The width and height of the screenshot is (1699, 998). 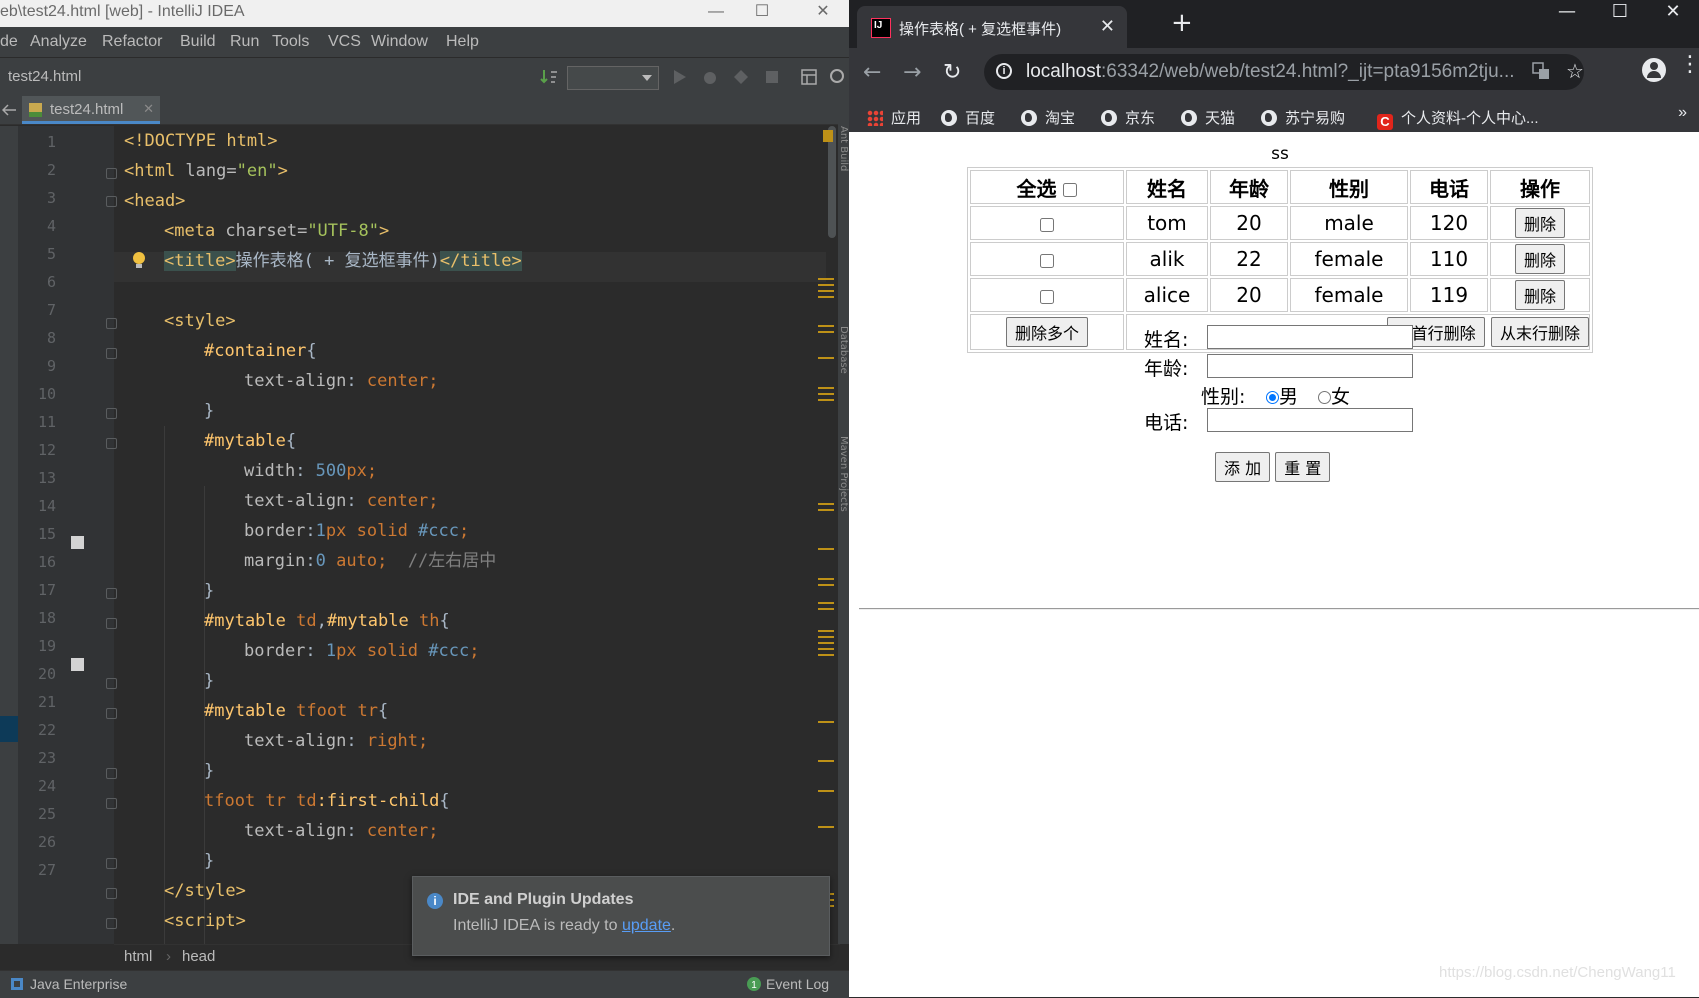 I want to click on back-button: ←, so click(x=872, y=72).